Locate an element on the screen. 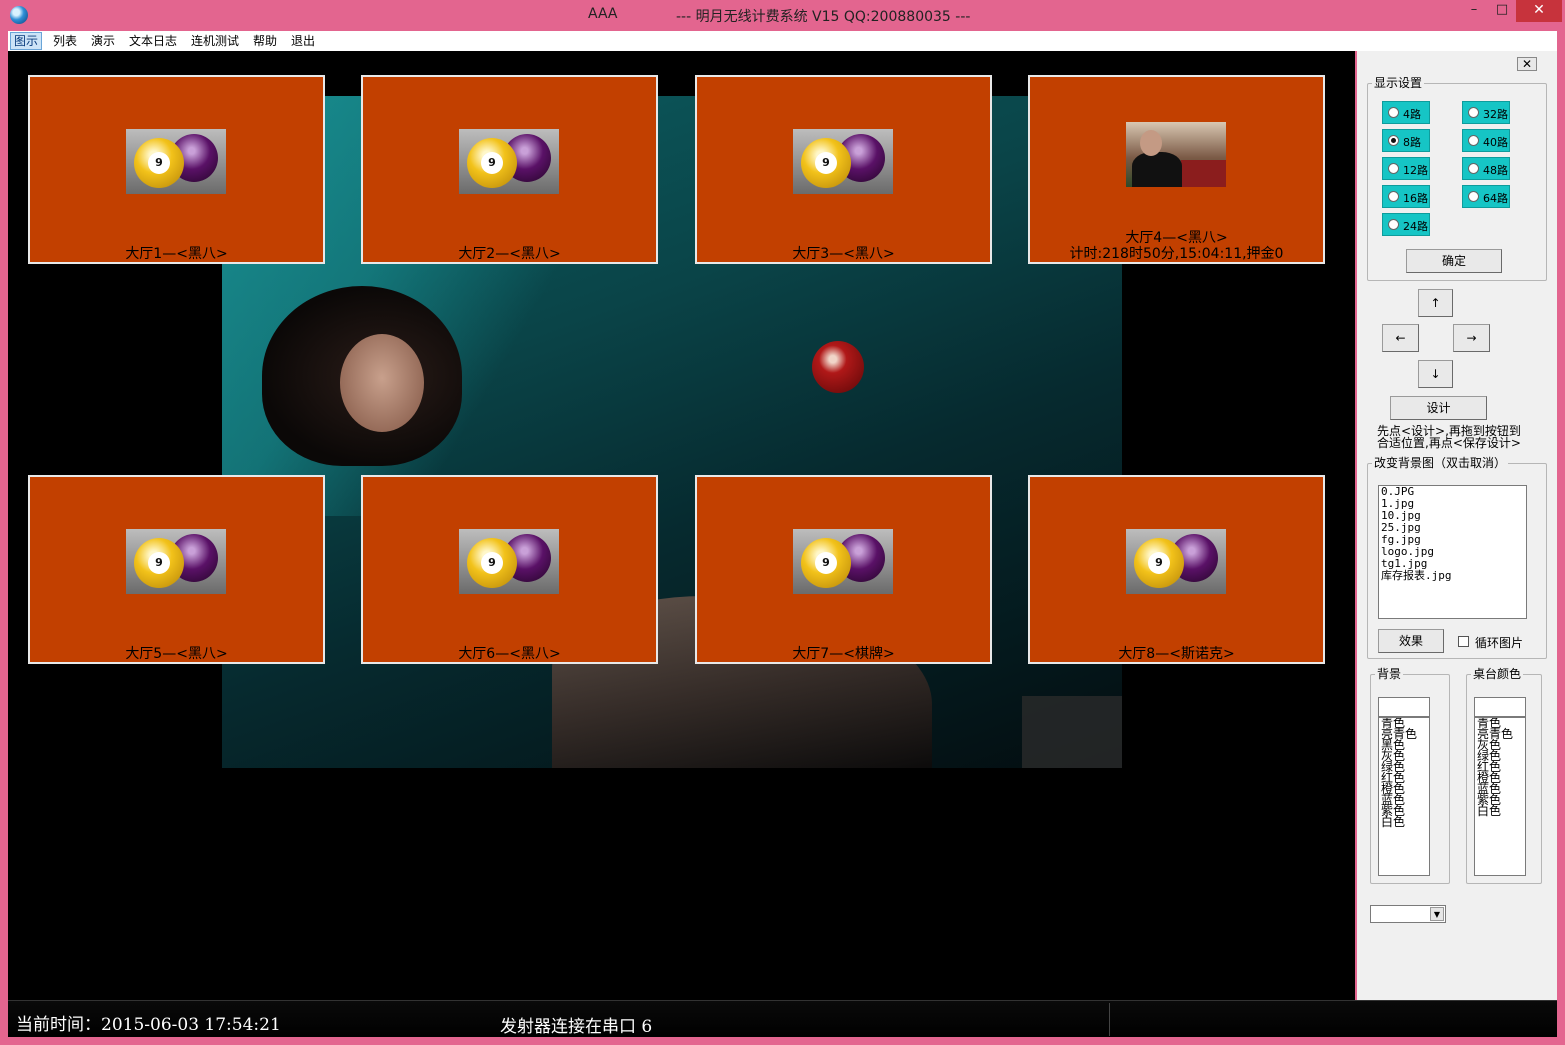 The width and height of the screenshot is (1565, 1045). menu-list: 列表 is located at coordinates (65, 41).